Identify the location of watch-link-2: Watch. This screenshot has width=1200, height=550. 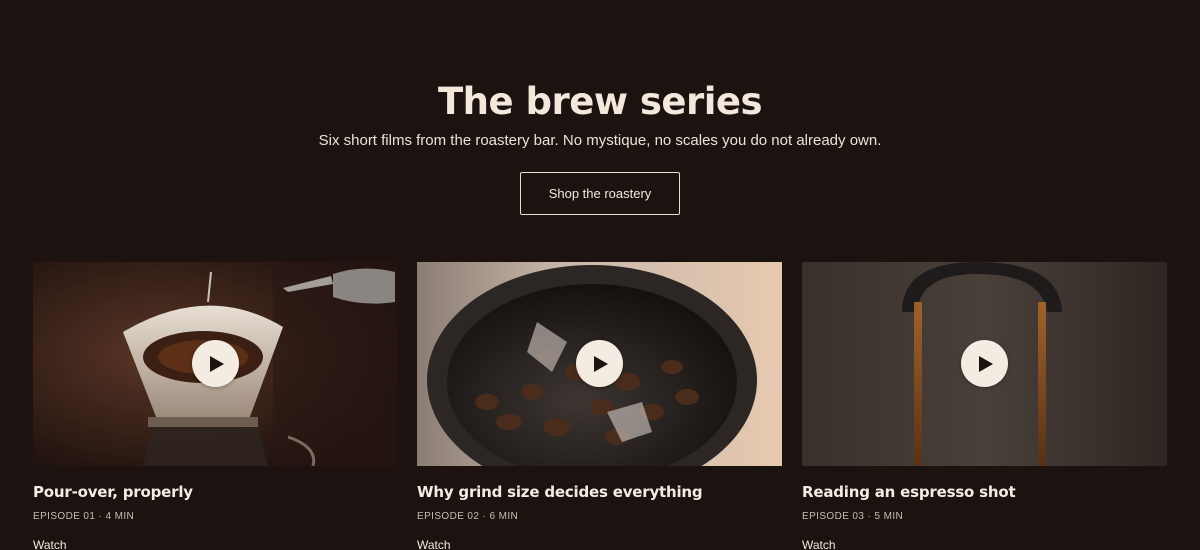
(434, 544).